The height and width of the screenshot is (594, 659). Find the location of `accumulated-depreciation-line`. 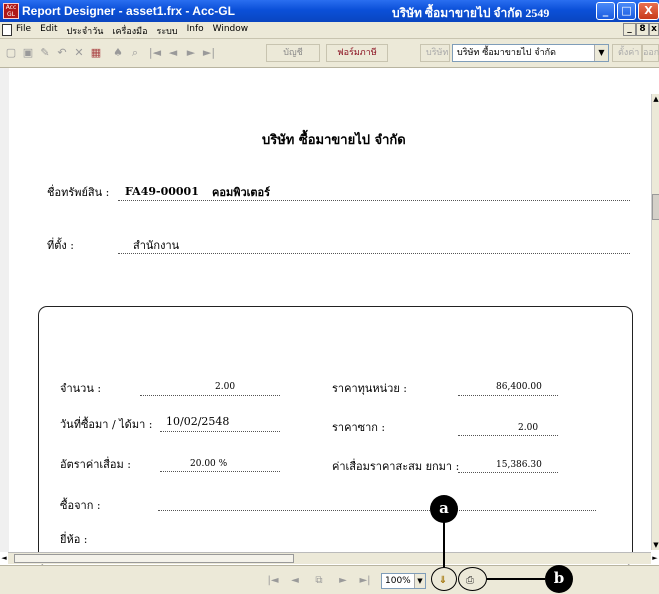

accumulated-depreciation-line is located at coordinates (508, 472).